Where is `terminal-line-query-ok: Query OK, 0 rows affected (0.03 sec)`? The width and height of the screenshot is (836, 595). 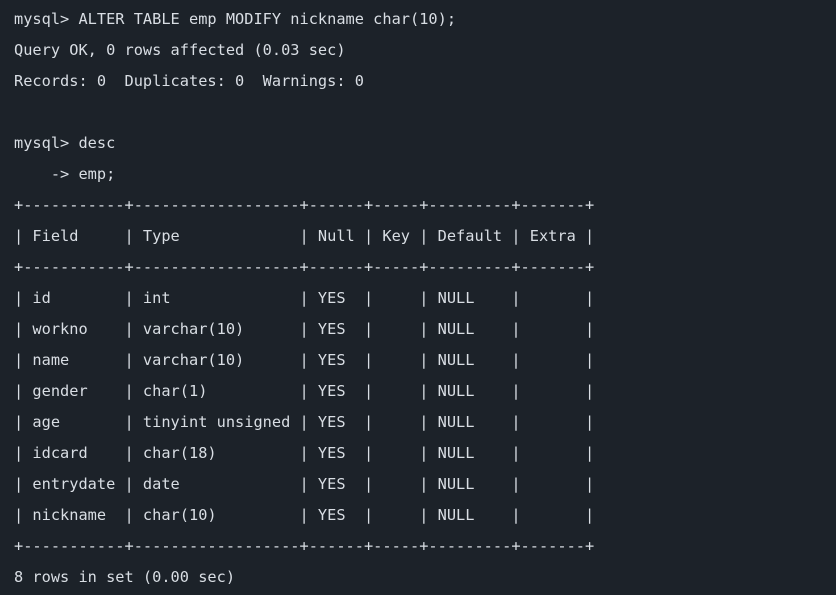
terminal-line-query-ok: Query OK, 0 rows affected (0.03 sec) is located at coordinates (180, 50).